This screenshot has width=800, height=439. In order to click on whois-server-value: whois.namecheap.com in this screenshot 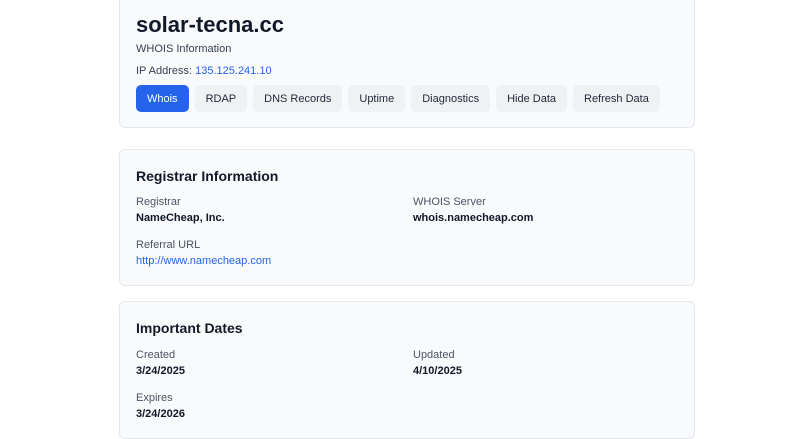, I will do `click(473, 218)`.